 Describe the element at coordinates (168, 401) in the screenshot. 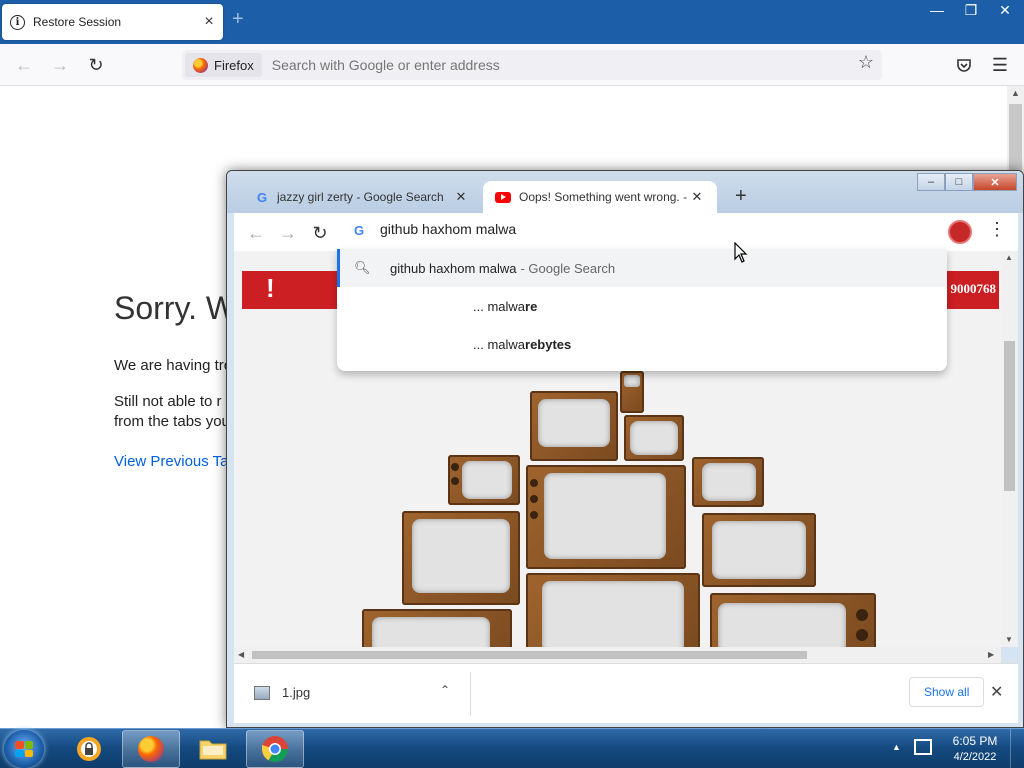

I see `restore-paragraph-2-line-1: Still not able to r` at that location.